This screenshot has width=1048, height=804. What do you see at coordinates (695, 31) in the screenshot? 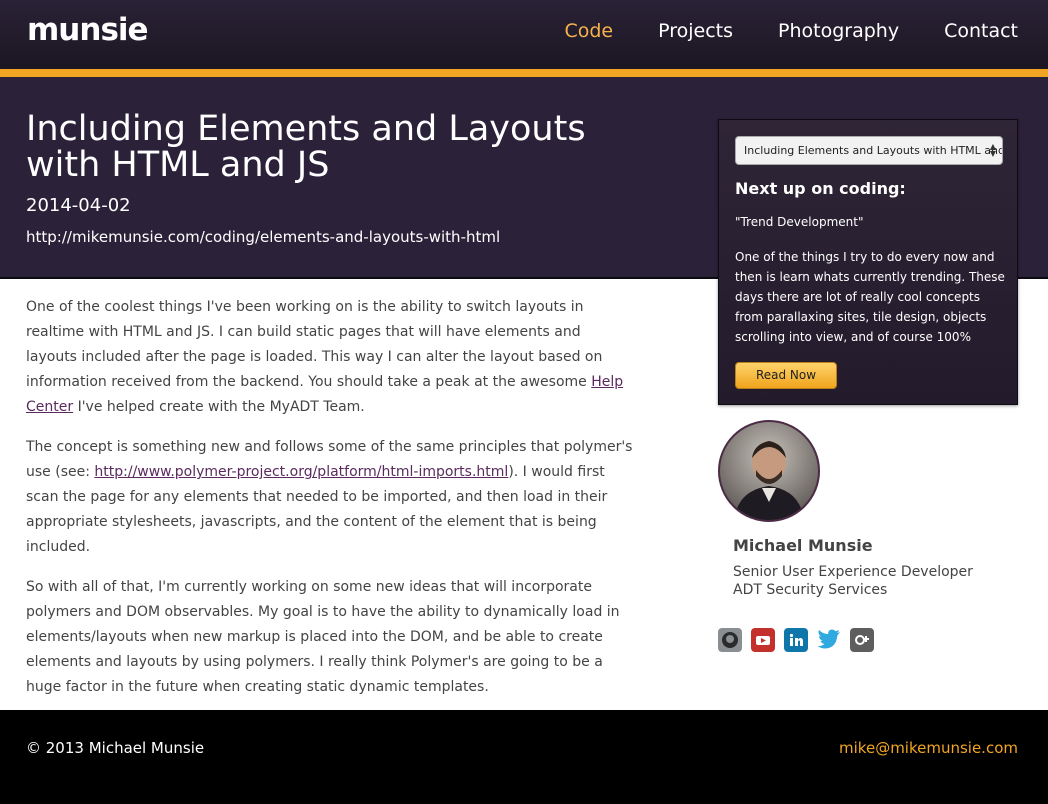
I see `nav-projects: Projects` at bounding box center [695, 31].